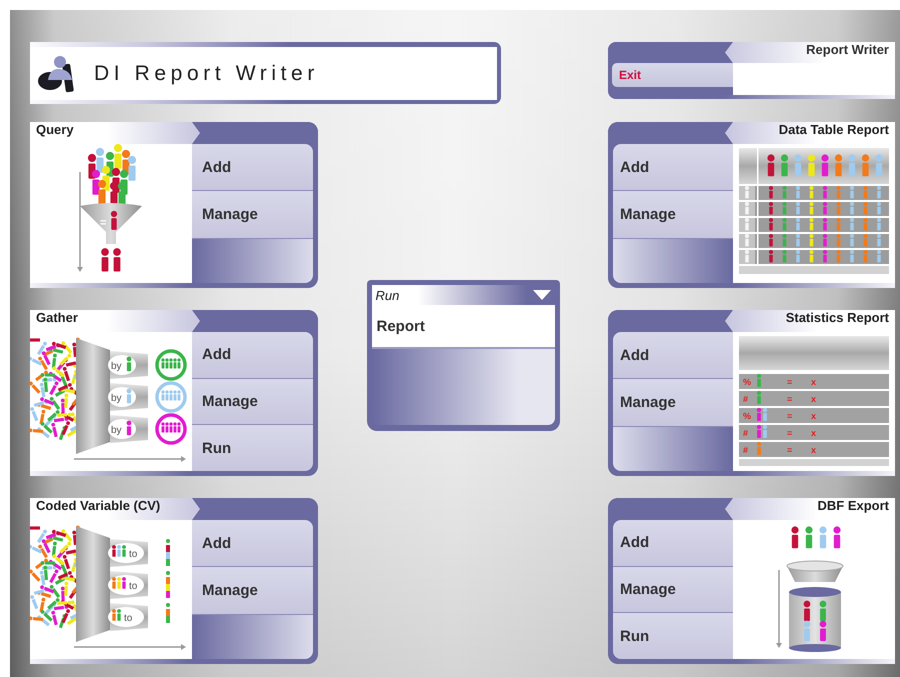 The image size is (900, 677). I want to click on dropdown-icon, so click(541, 295).